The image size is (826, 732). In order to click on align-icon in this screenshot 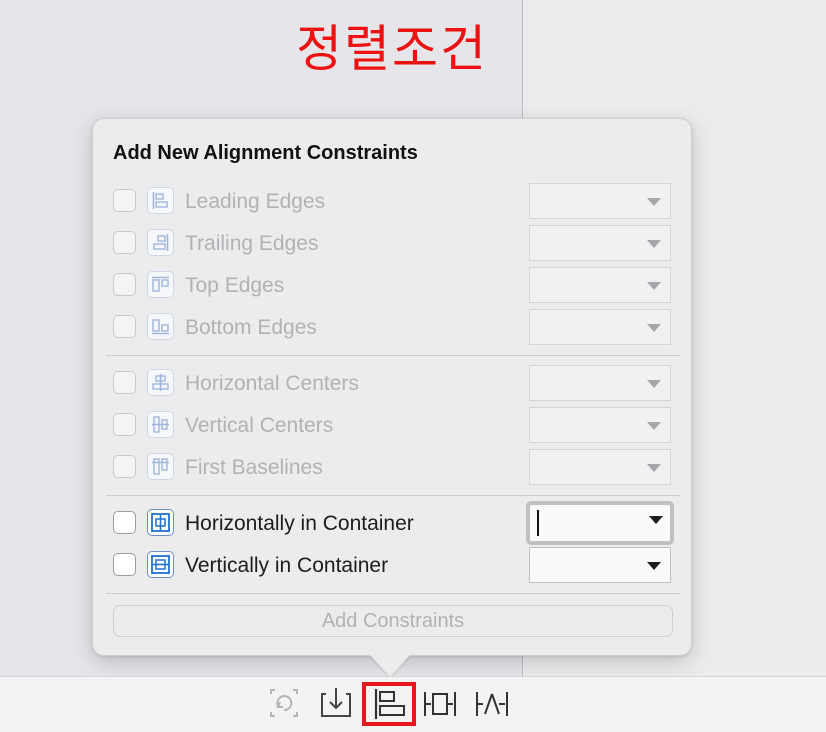, I will do `click(389, 704)`.